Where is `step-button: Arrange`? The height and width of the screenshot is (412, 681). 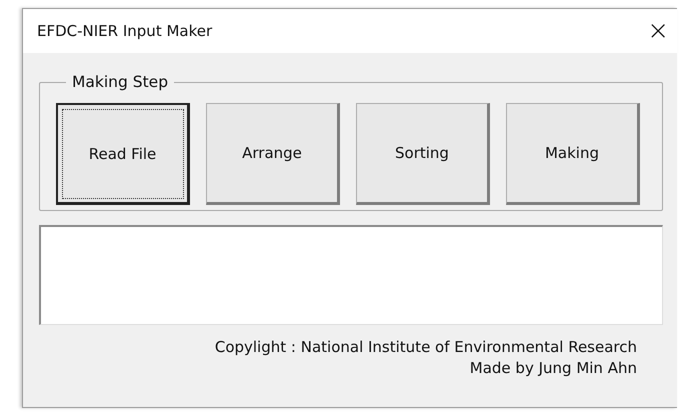 step-button: Arrange is located at coordinates (273, 154).